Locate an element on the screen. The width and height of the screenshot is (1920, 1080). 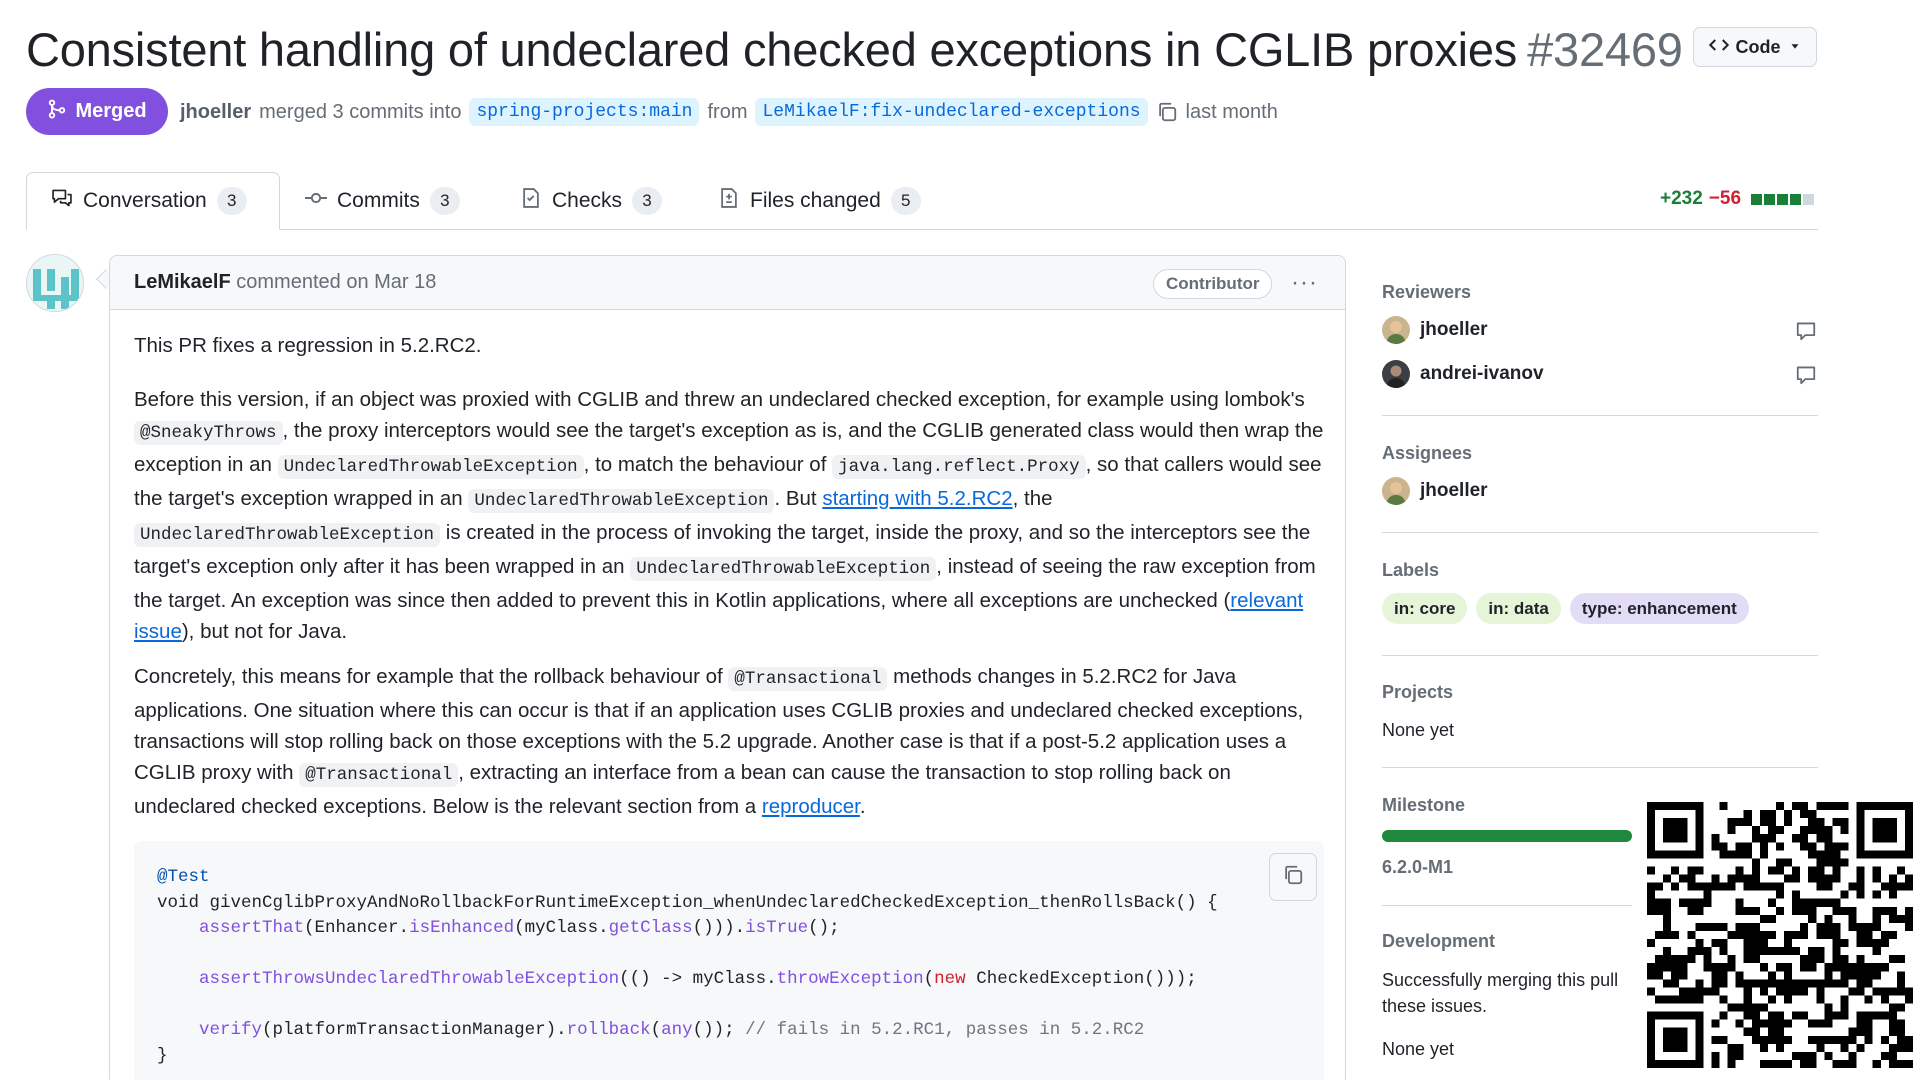
tab-label: Files changed is located at coordinates (815, 200).